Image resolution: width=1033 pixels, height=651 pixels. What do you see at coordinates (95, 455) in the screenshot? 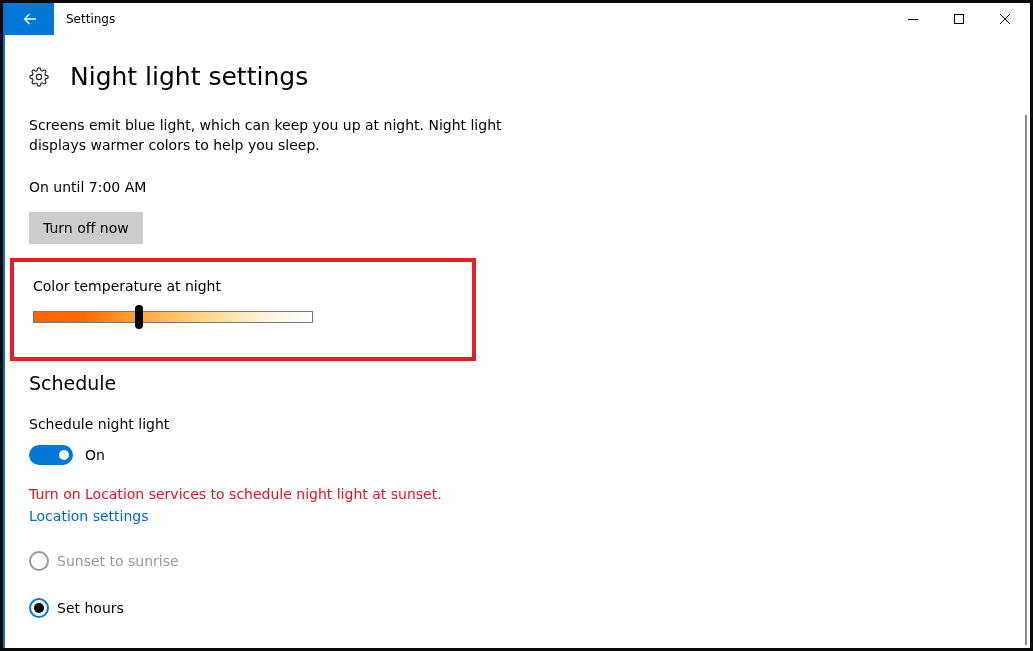
I see `toggle-state-text: On` at bounding box center [95, 455].